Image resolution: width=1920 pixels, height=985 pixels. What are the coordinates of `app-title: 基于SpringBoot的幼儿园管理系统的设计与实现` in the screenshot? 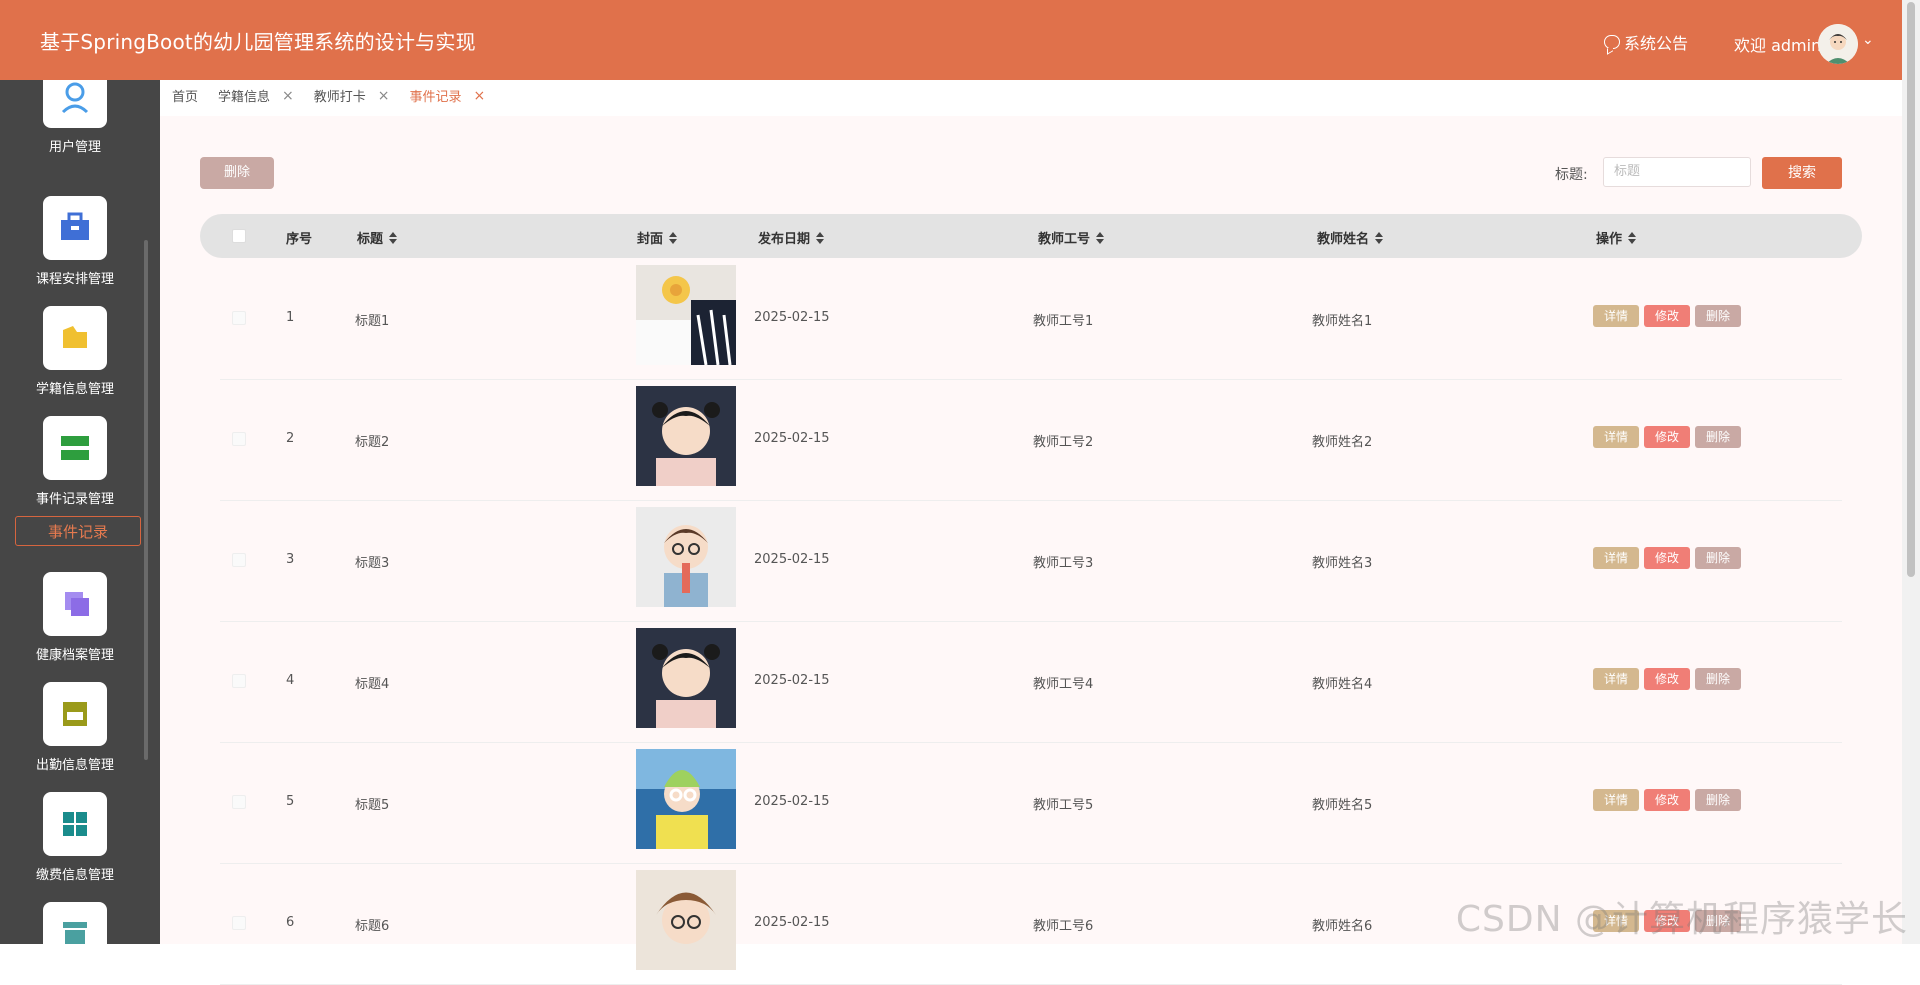 It's located at (258, 42).